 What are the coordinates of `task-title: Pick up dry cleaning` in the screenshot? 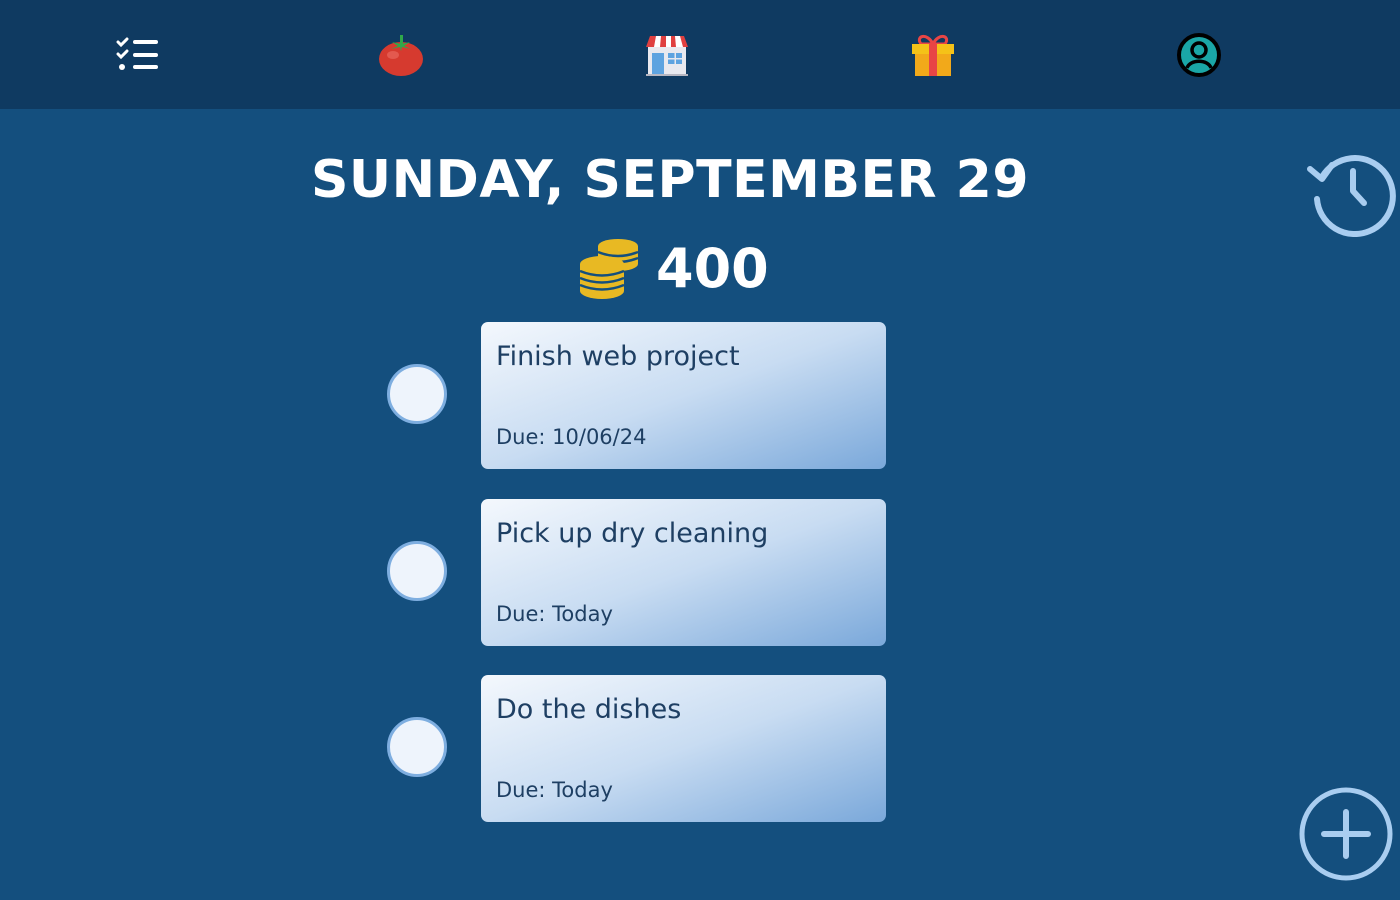 It's located at (632, 533).